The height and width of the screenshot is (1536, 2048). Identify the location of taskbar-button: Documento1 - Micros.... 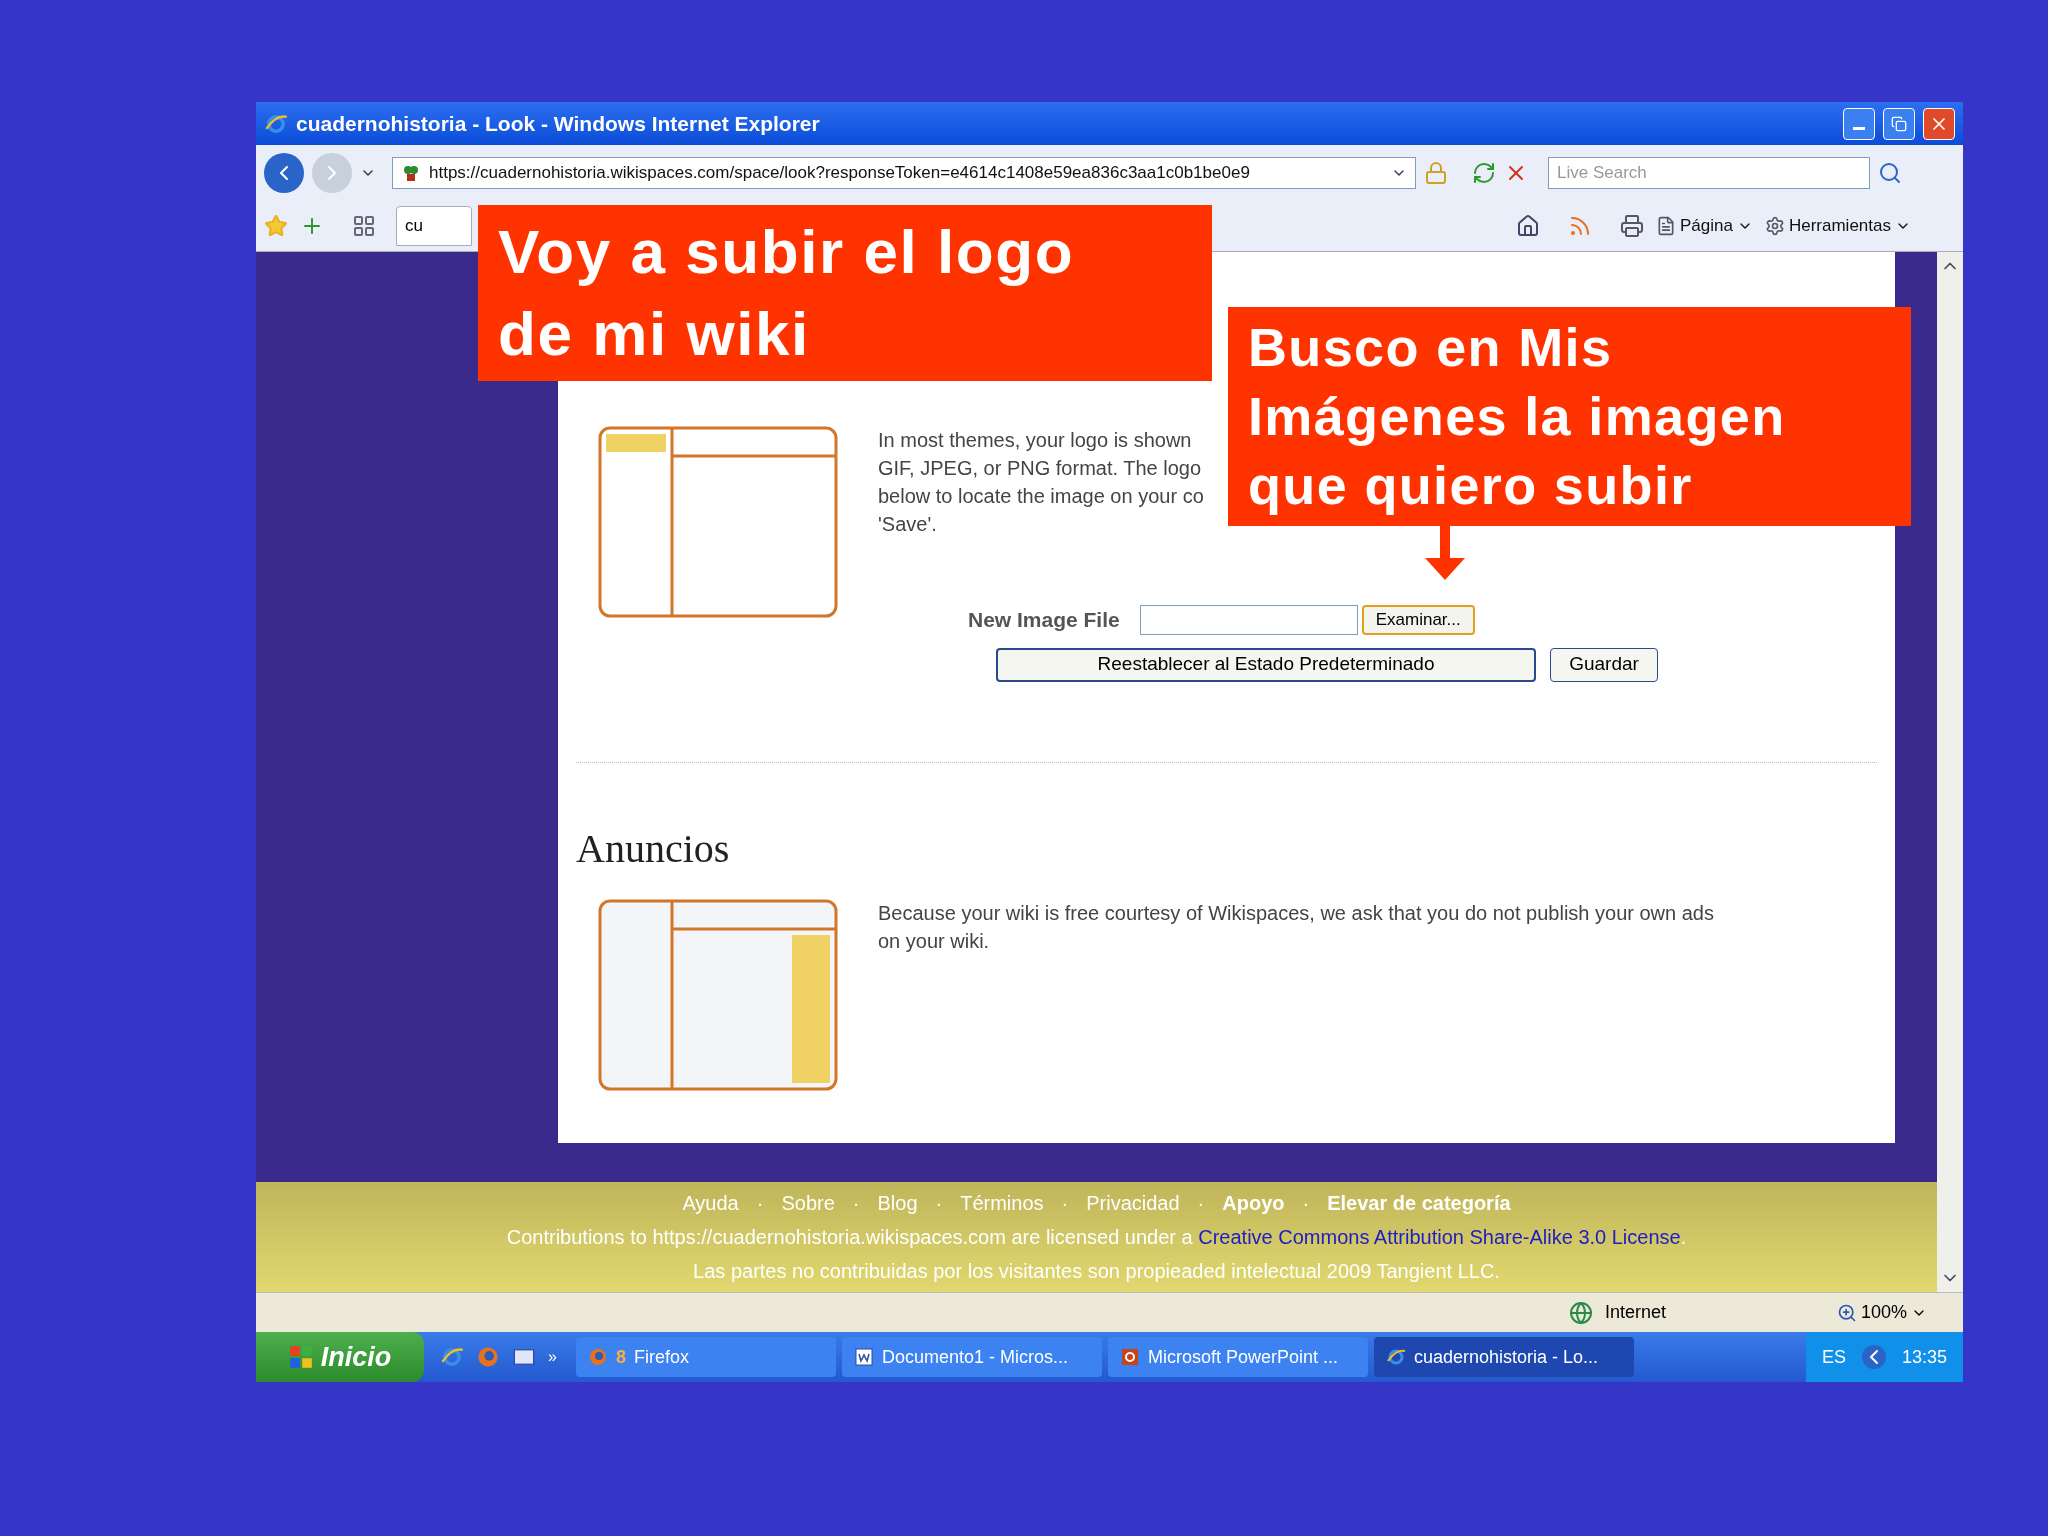
(971, 1357).